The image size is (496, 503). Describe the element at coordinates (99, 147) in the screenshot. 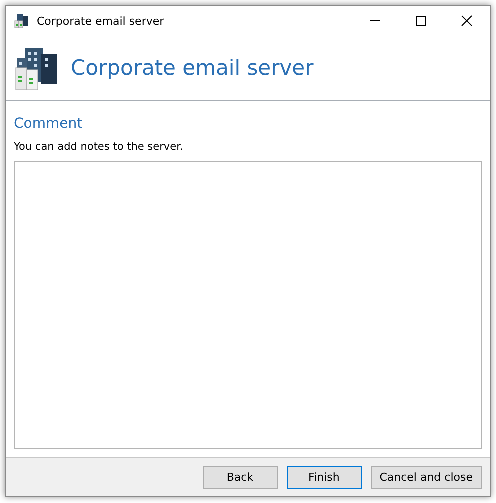

I see `description-text: You can add notes to the server.` at that location.